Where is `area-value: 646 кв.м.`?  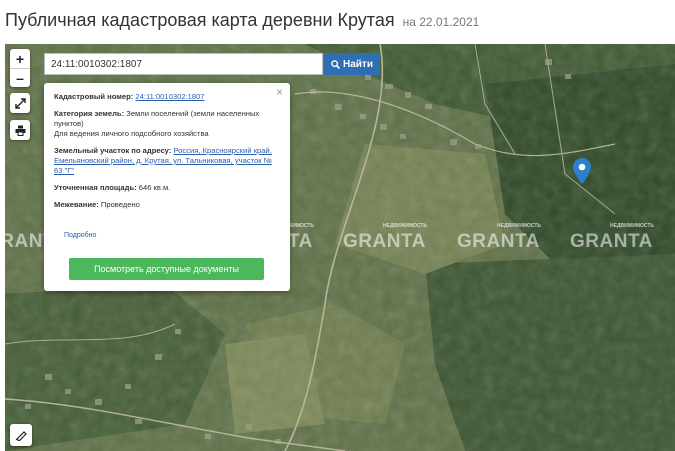 area-value: 646 кв.м. is located at coordinates (154, 187).